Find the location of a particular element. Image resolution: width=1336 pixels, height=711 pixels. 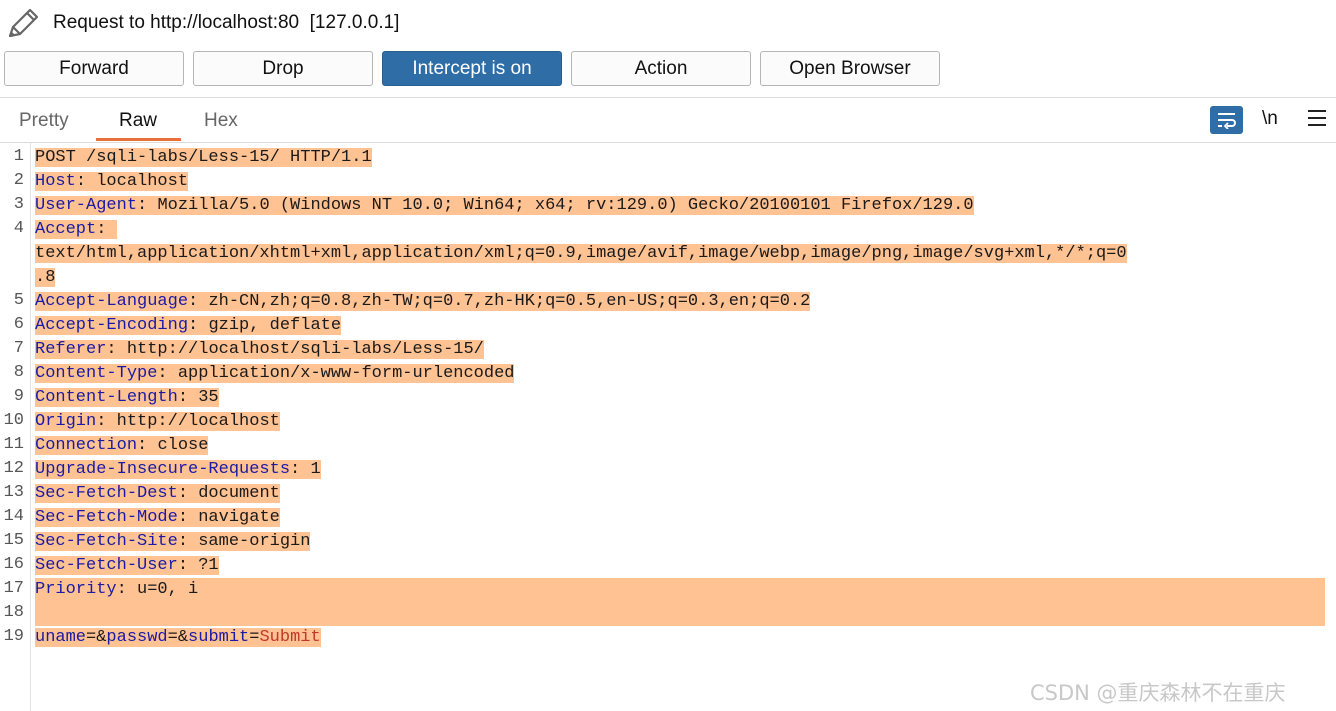

watermark: CSDN @重庆森林不在重庆 is located at coordinates (1158, 693).